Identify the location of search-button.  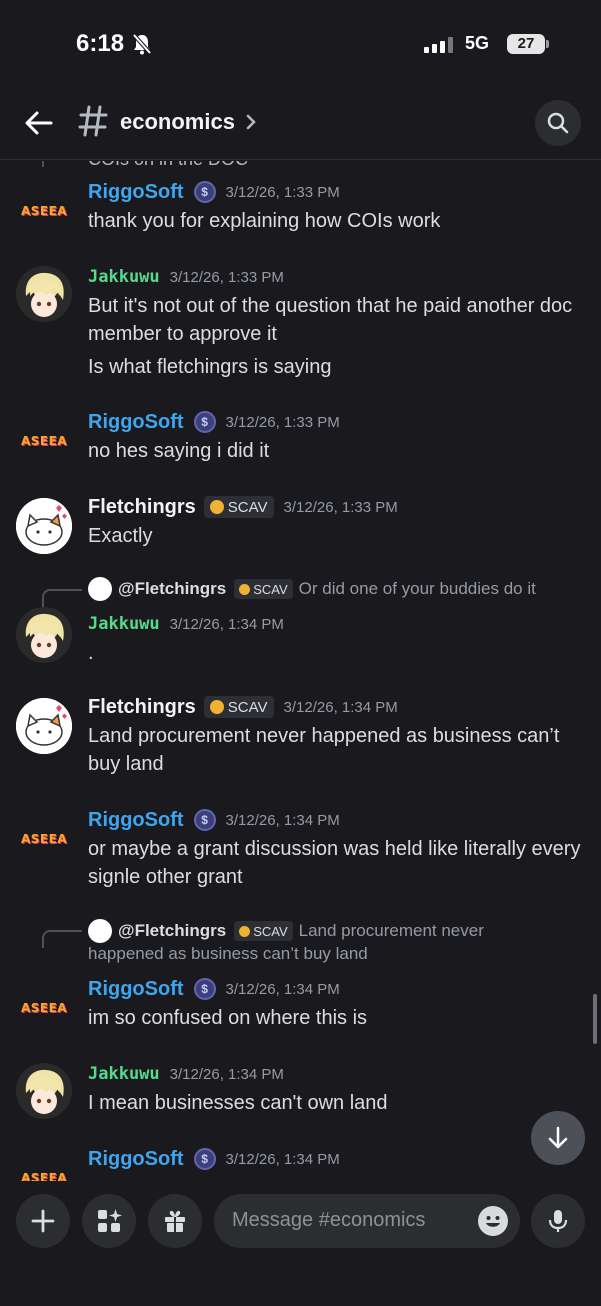
(558, 123).